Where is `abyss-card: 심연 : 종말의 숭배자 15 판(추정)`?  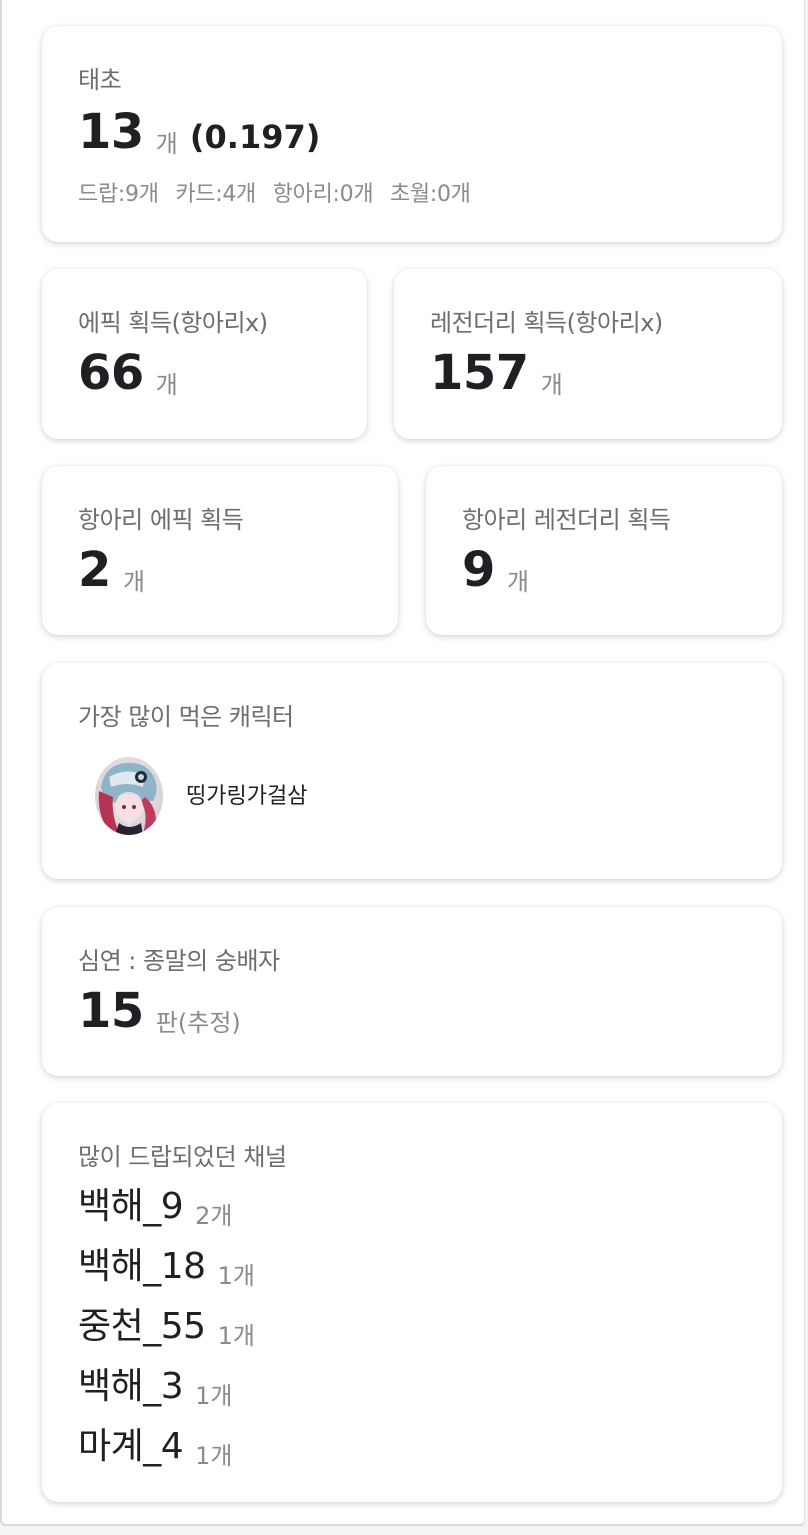
abyss-card: 심연 : 종말의 숭배자 15 판(추정) is located at coordinates (412, 991).